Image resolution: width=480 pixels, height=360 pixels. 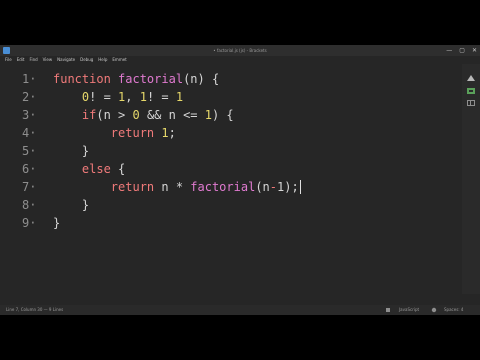 What do you see at coordinates (102, 60) in the screenshot?
I see `menu-help: Help` at bounding box center [102, 60].